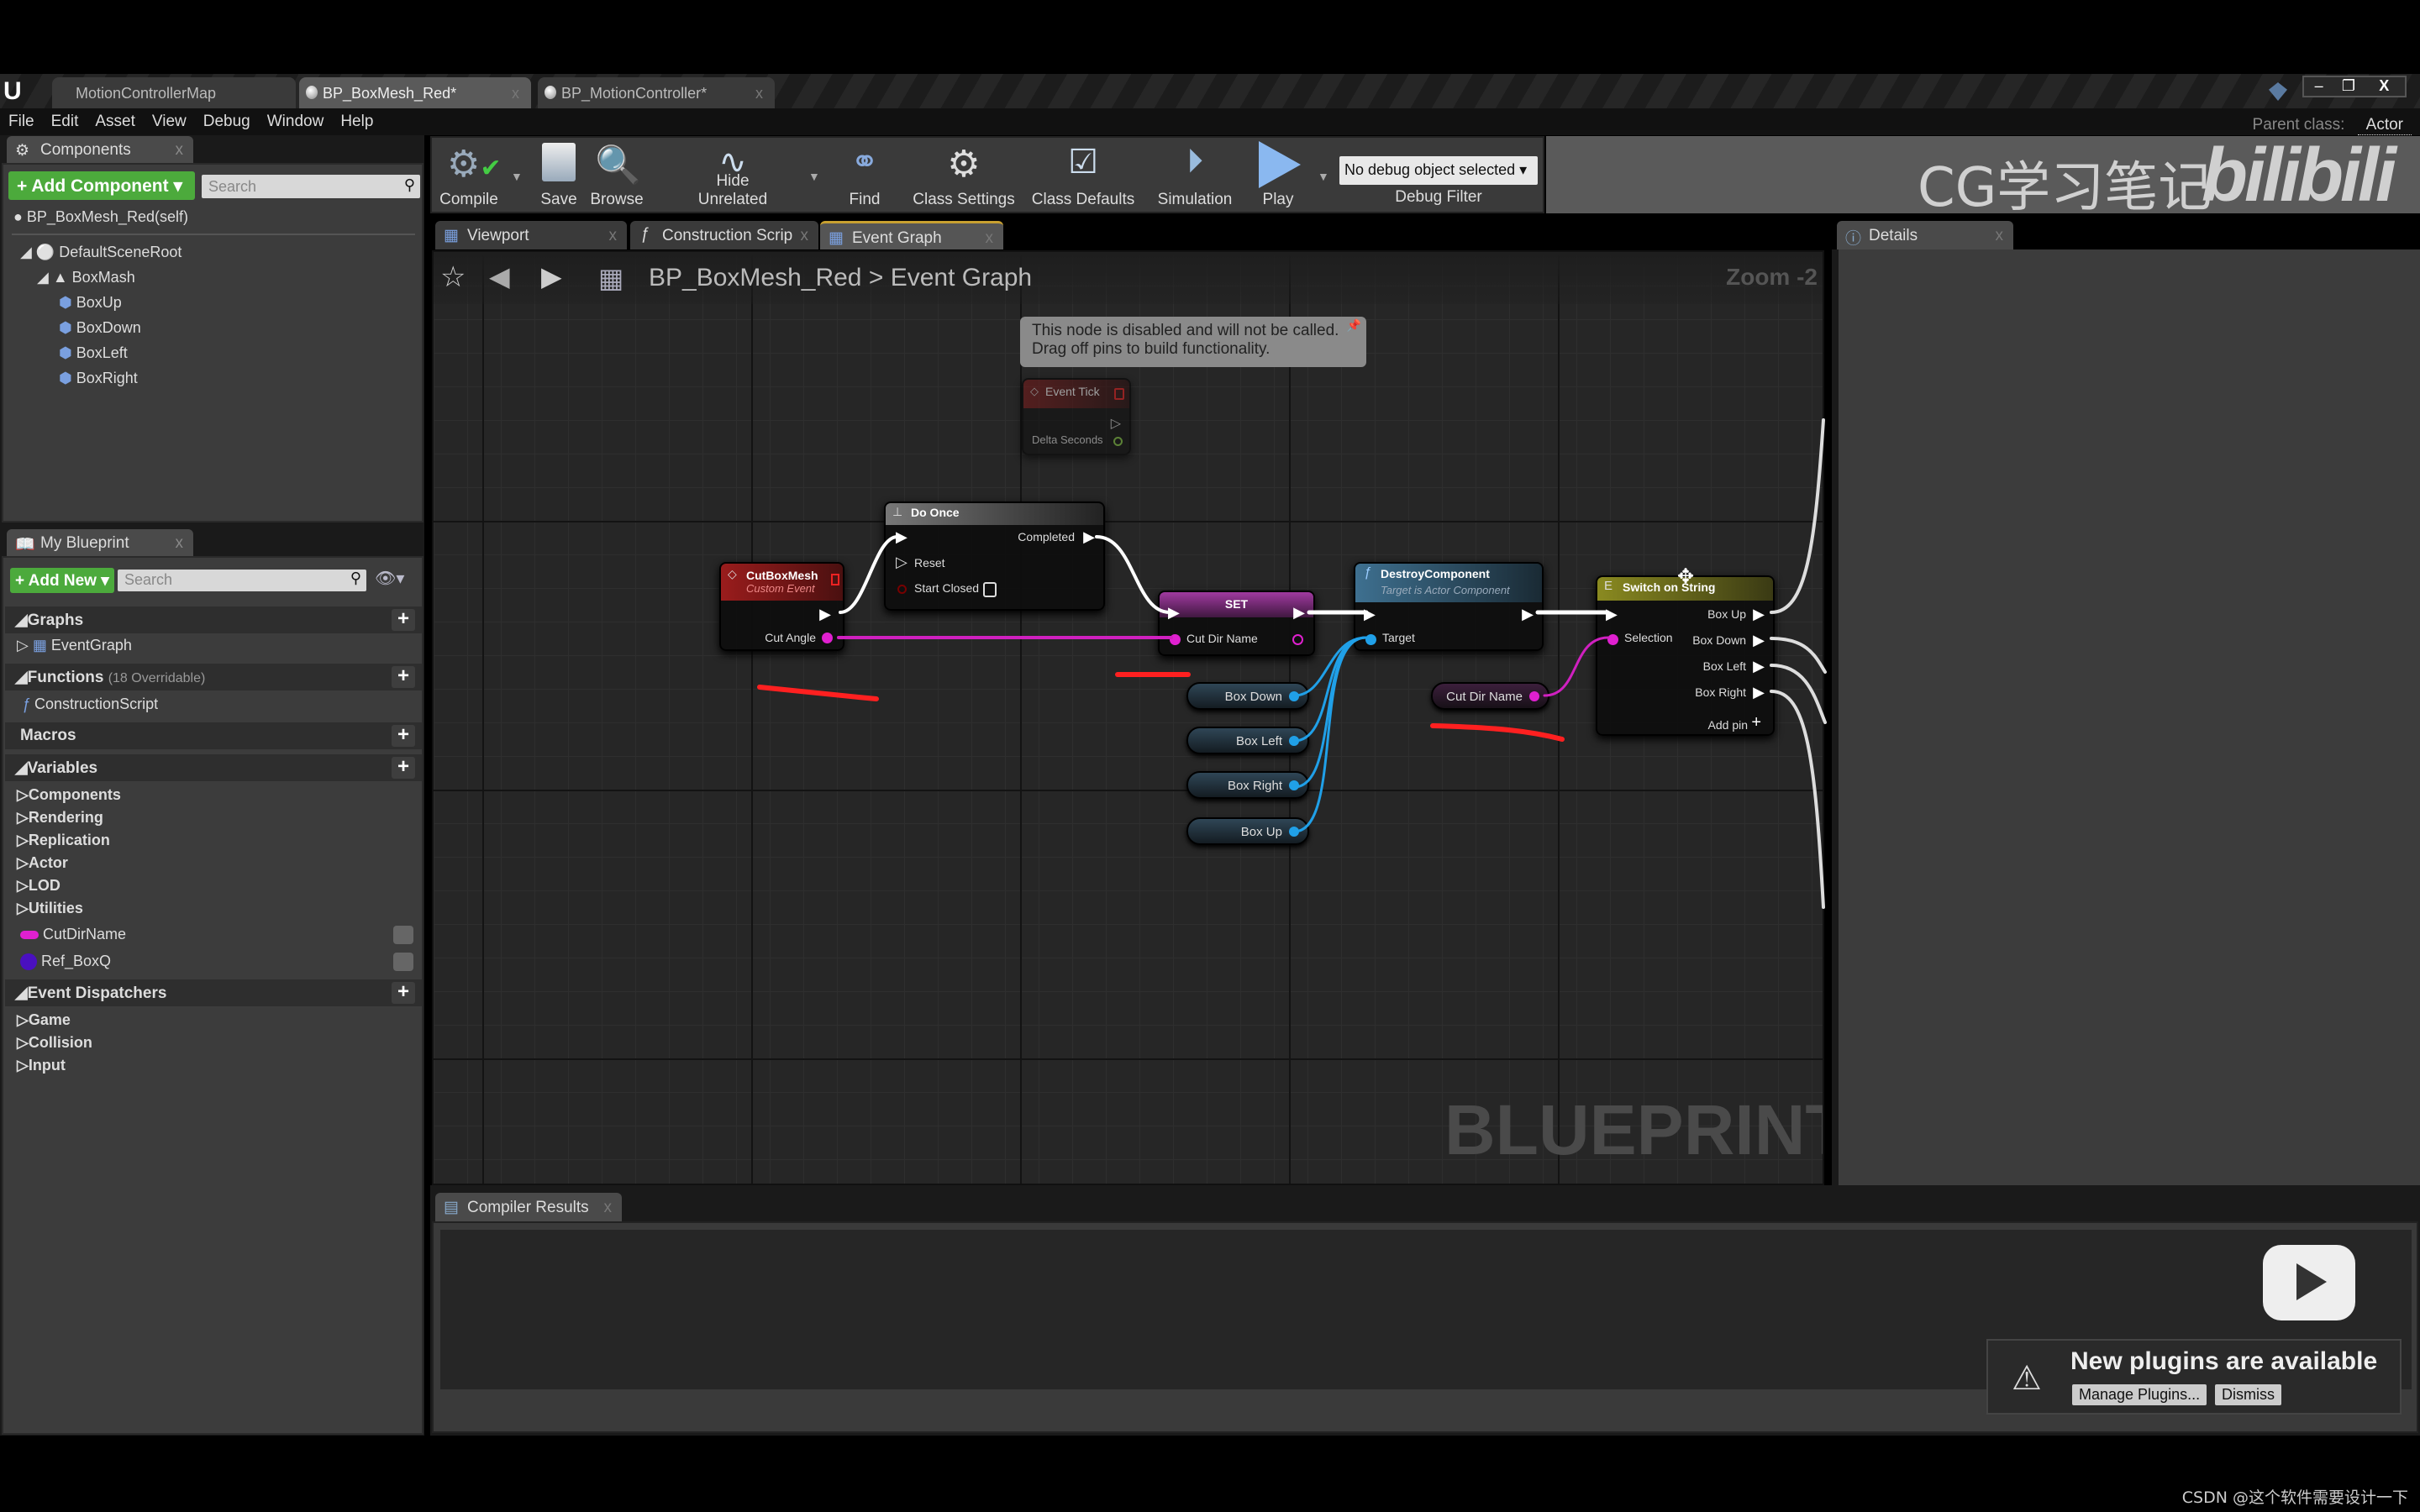 The width and height of the screenshot is (2420, 1512). Describe the element at coordinates (101, 252) in the screenshot. I see `tree-item-defaultsceneroot: ◢ ⚪ DefaultSceneRoot` at that location.